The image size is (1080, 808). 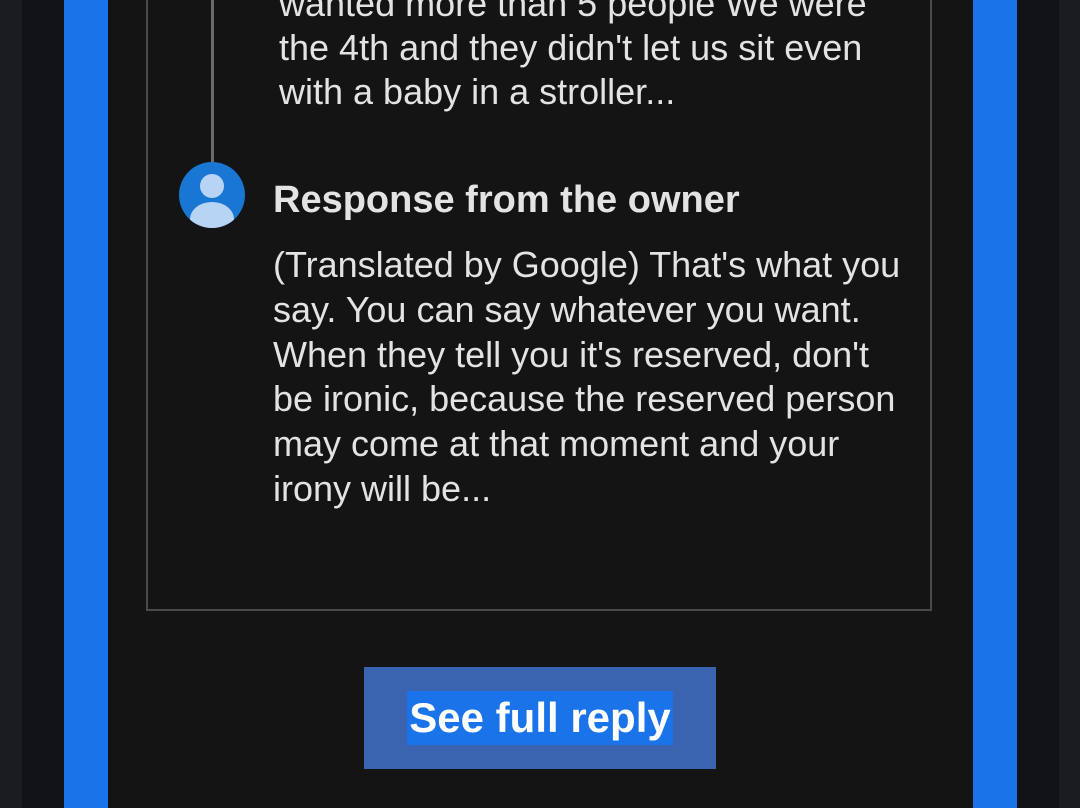 What do you see at coordinates (86, 404) in the screenshot?
I see `left-focus-border` at bounding box center [86, 404].